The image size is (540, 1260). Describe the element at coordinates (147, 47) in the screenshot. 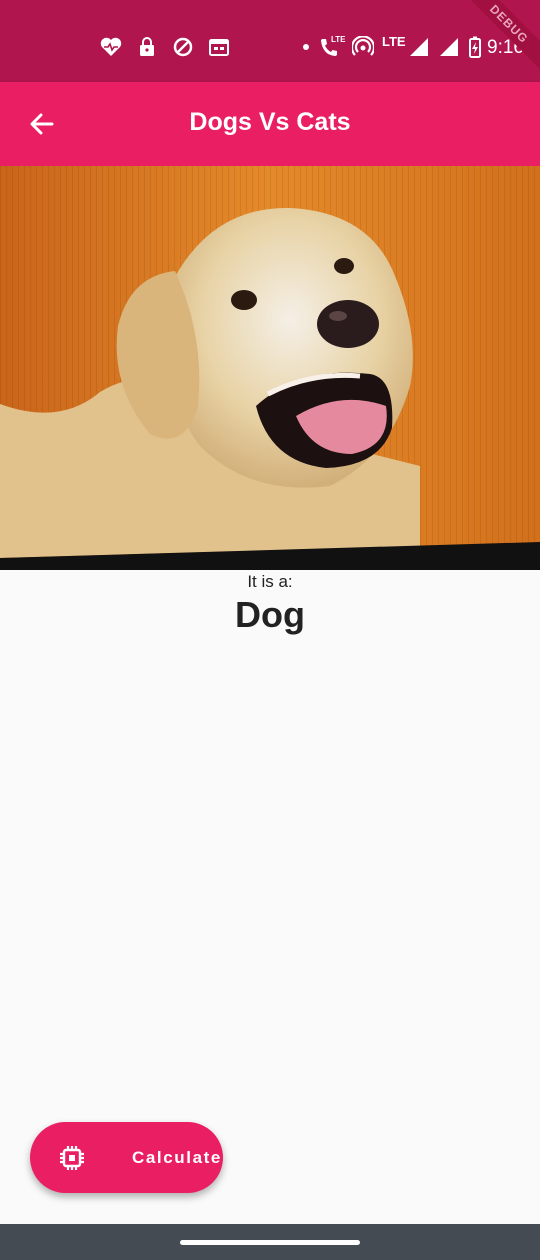

I see `lock-icon` at that location.